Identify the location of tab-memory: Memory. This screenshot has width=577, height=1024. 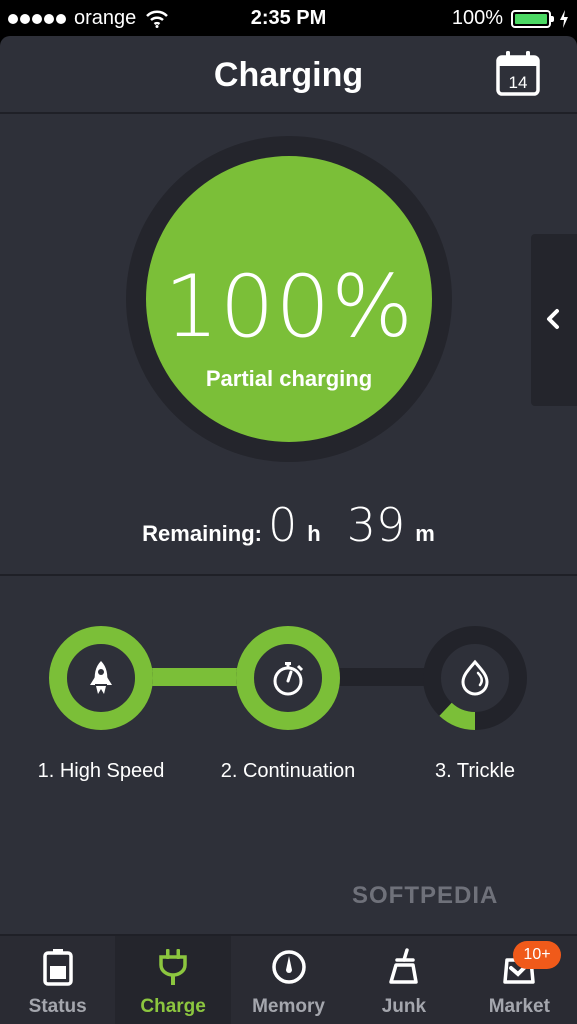
(288, 980).